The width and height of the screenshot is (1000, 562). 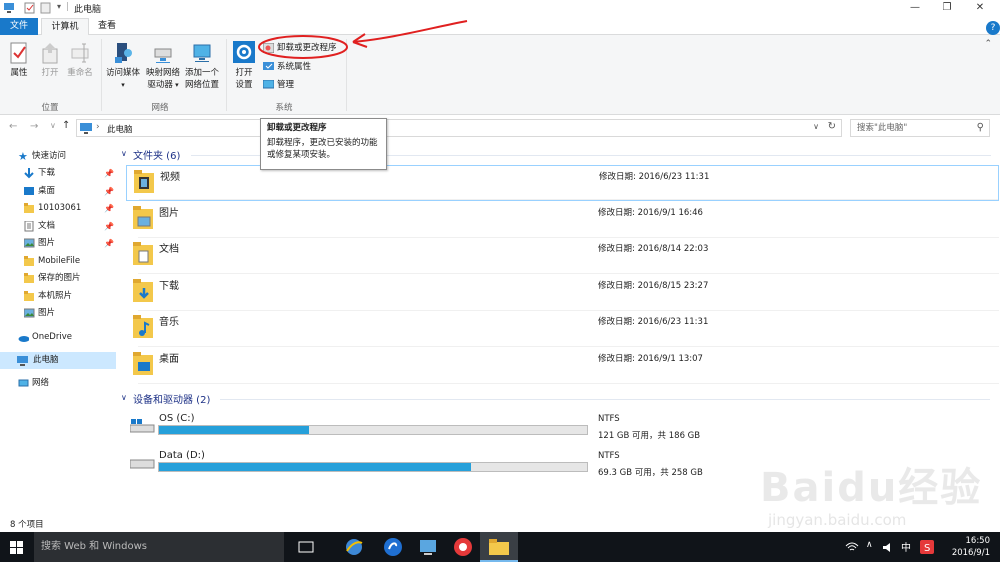 What do you see at coordinates (58, 360) in the screenshot?
I see `nav-this-pc: 此电脑` at bounding box center [58, 360].